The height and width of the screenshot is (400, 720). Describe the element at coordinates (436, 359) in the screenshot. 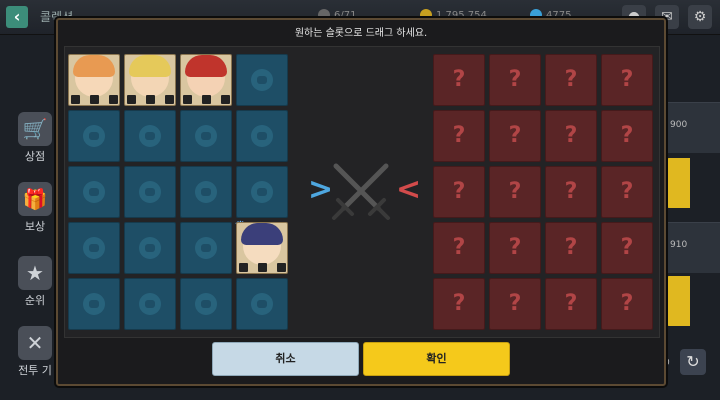

I see `confirm-button: 확인` at that location.